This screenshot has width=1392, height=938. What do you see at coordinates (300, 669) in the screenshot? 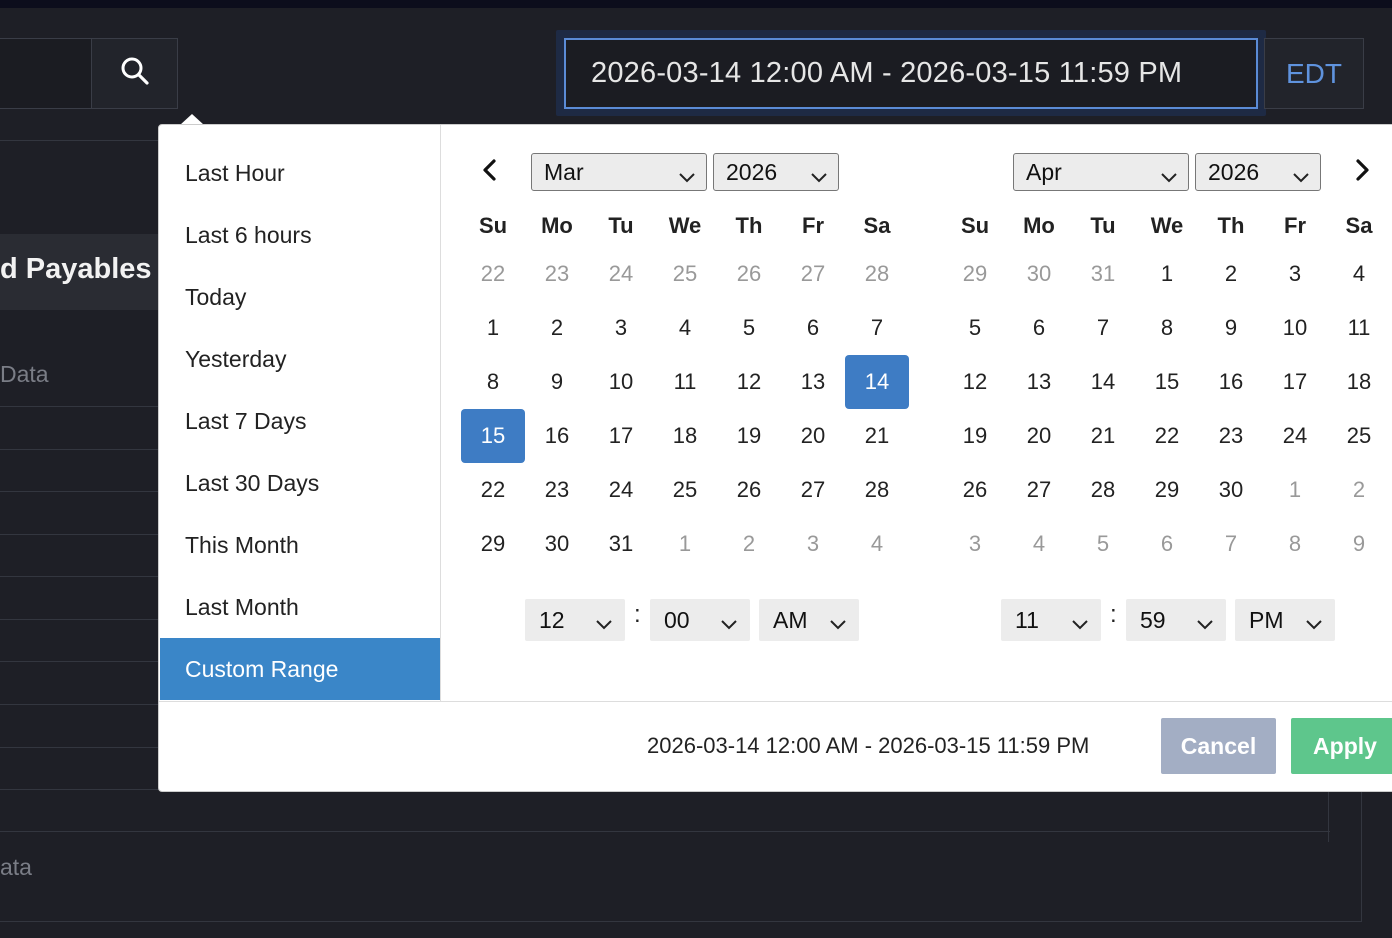
I see `range-custom: Custom Range` at bounding box center [300, 669].